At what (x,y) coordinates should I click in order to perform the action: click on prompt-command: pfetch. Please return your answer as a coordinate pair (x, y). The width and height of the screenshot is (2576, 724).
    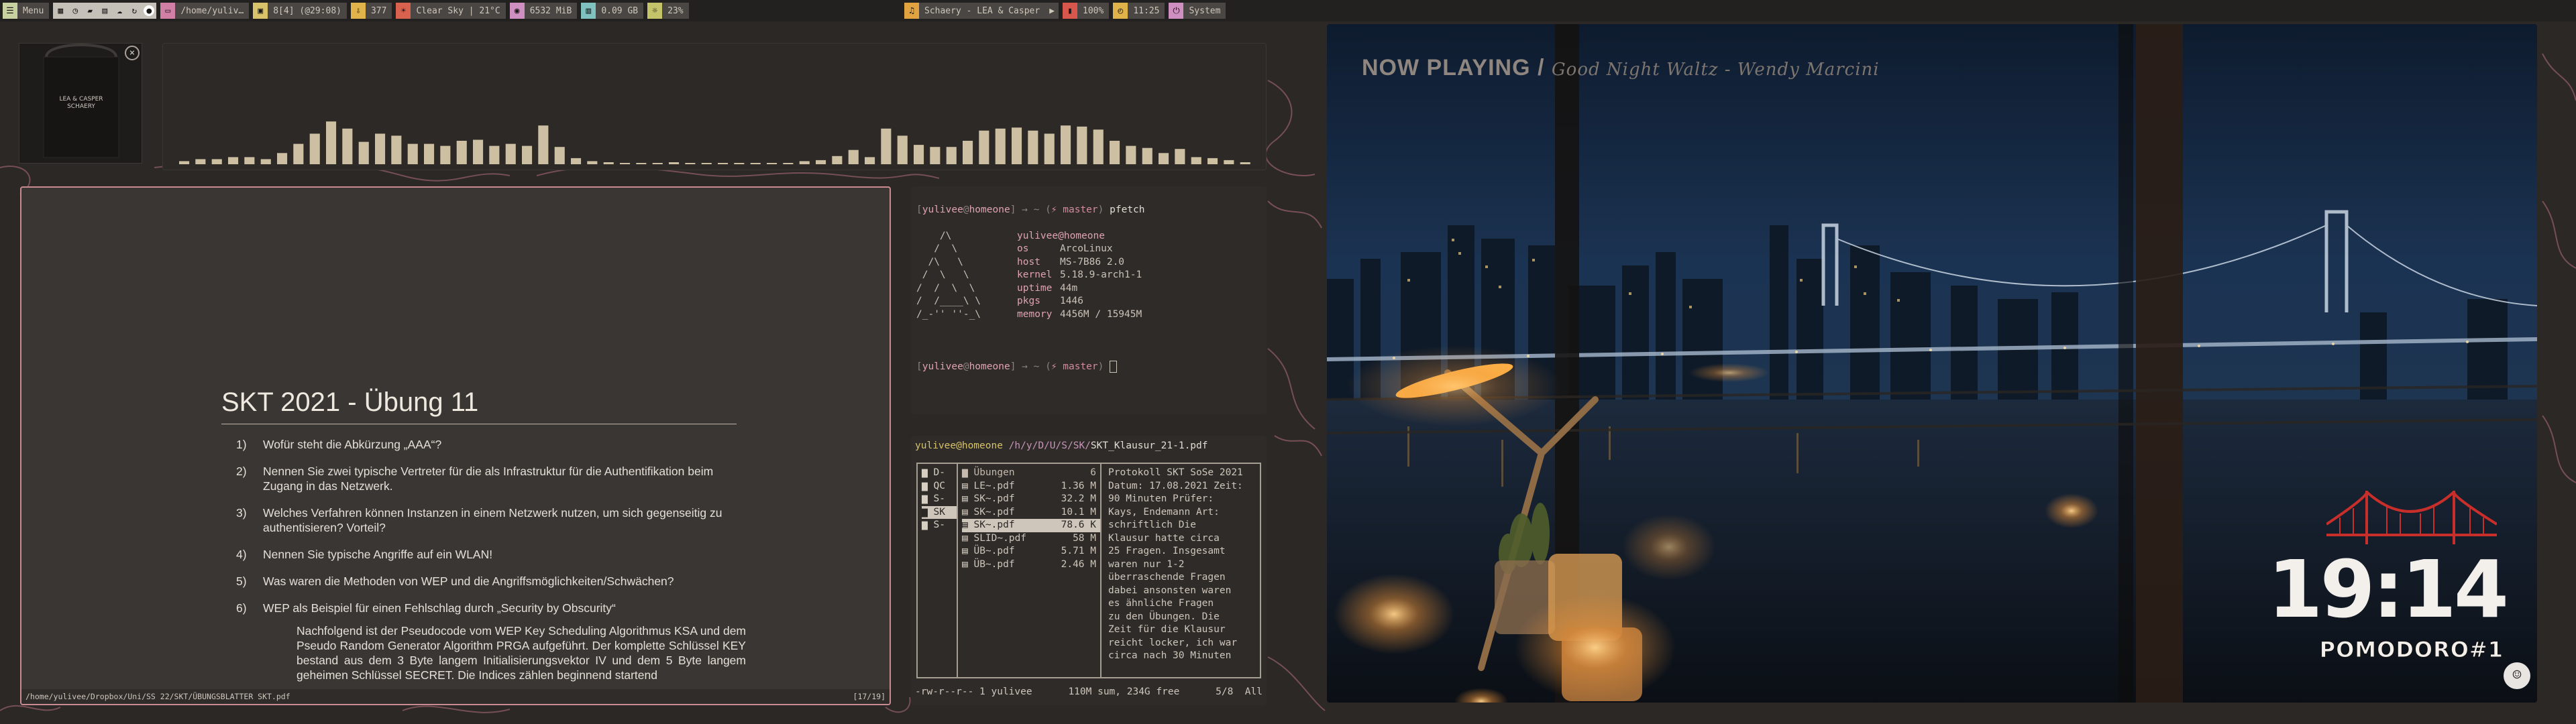
    Looking at the image, I should click on (1127, 209).